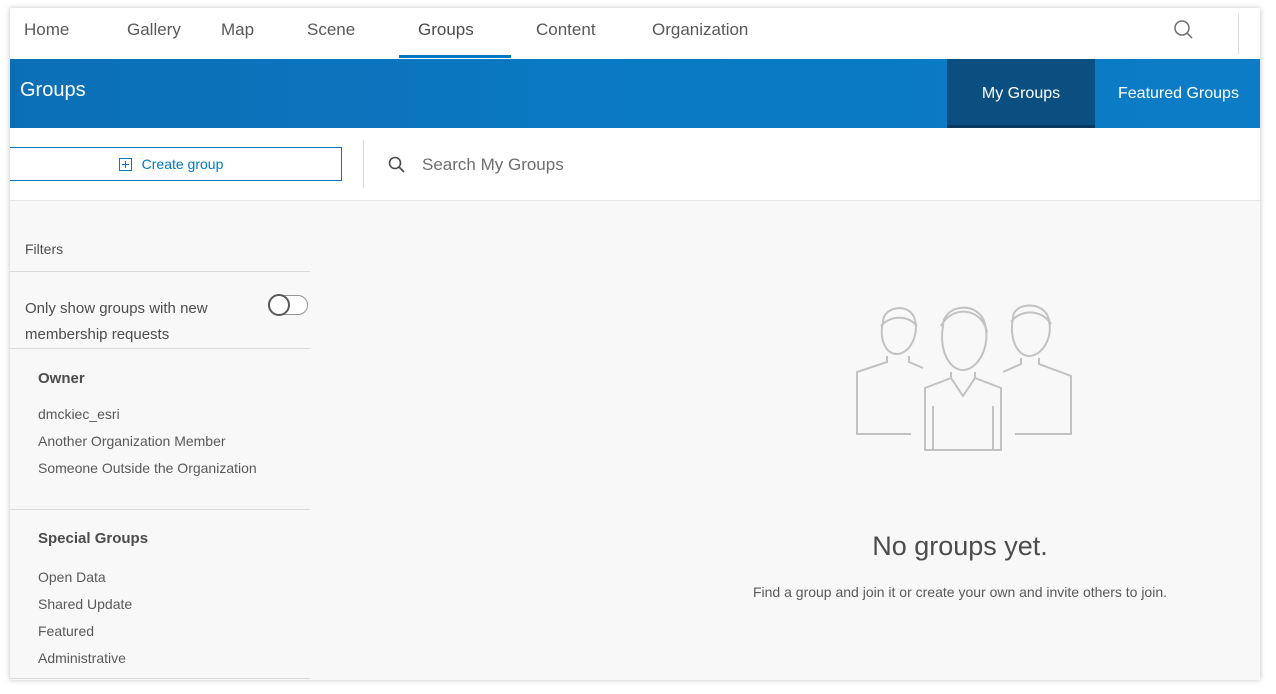 The height and width of the screenshot is (694, 1276). What do you see at coordinates (455, 56) in the screenshot?
I see `active-tab-indicator` at bounding box center [455, 56].